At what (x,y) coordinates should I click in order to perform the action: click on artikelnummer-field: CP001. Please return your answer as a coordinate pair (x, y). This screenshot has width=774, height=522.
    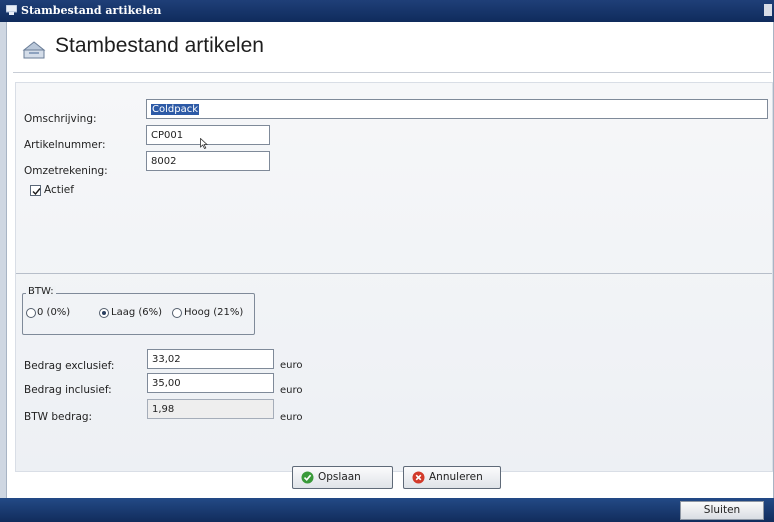
    Looking at the image, I should click on (208, 135).